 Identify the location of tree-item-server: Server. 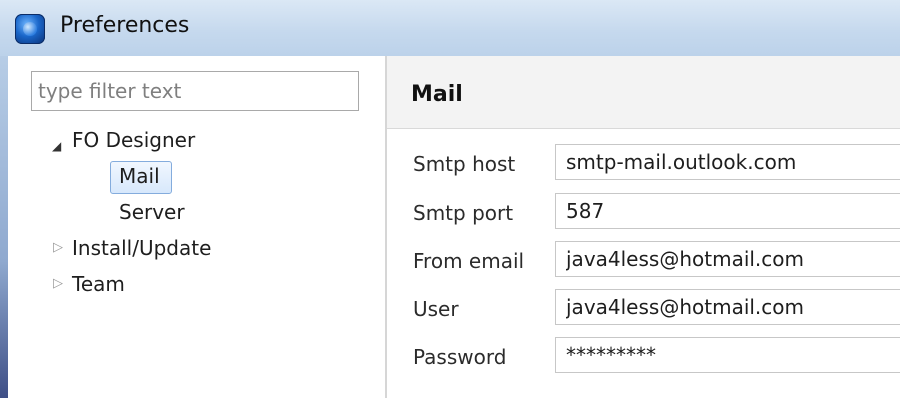
(152, 212).